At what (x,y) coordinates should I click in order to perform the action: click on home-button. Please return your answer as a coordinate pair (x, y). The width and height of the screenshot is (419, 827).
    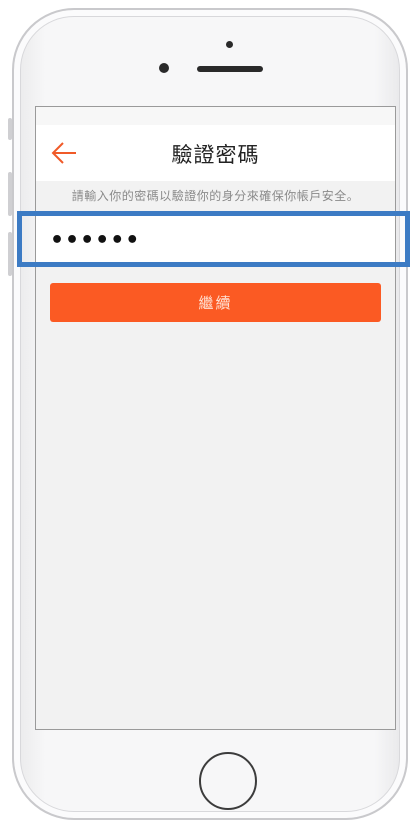
    Looking at the image, I should click on (228, 781).